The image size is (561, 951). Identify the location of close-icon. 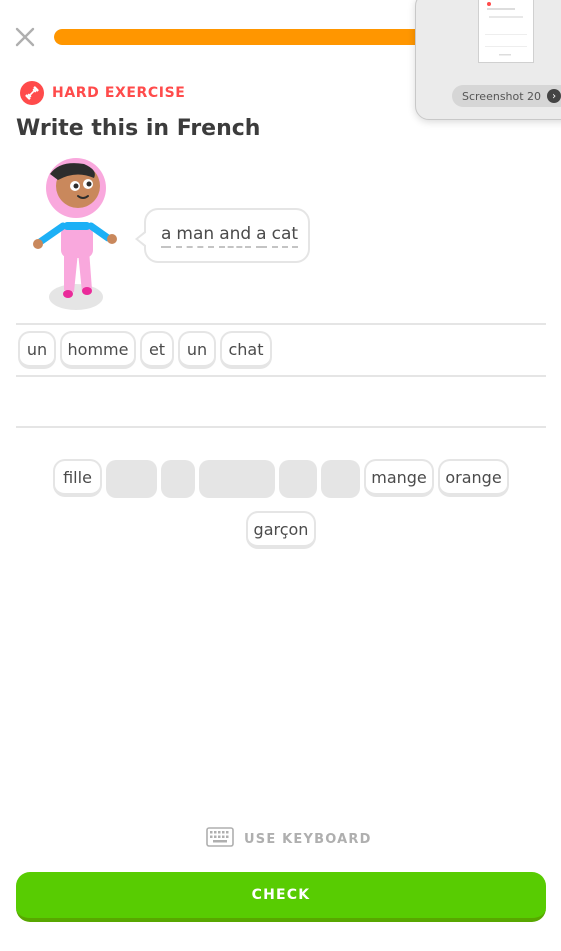
(25, 37).